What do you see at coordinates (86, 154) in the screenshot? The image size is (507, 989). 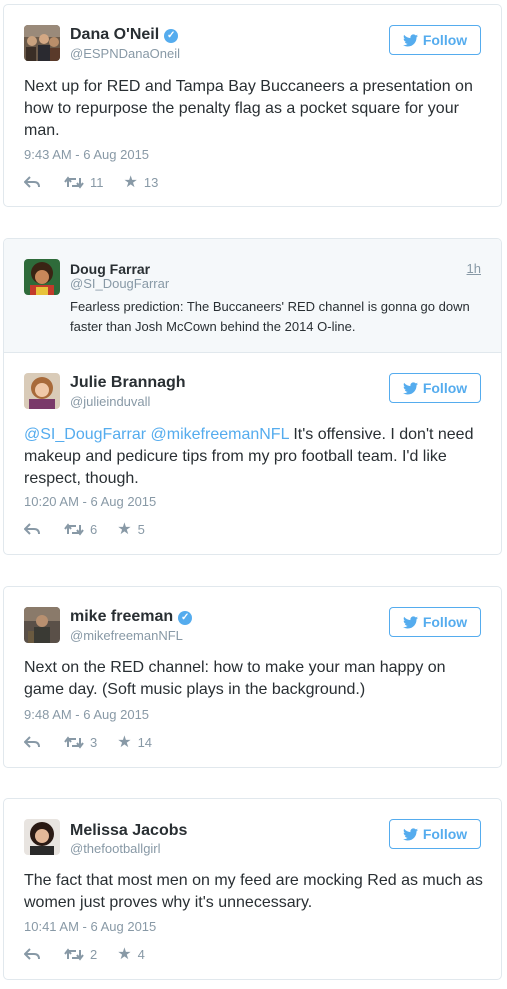 I see `tweet-timestamp: 9:43 AM - 6 Aug 2015` at bounding box center [86, 154].